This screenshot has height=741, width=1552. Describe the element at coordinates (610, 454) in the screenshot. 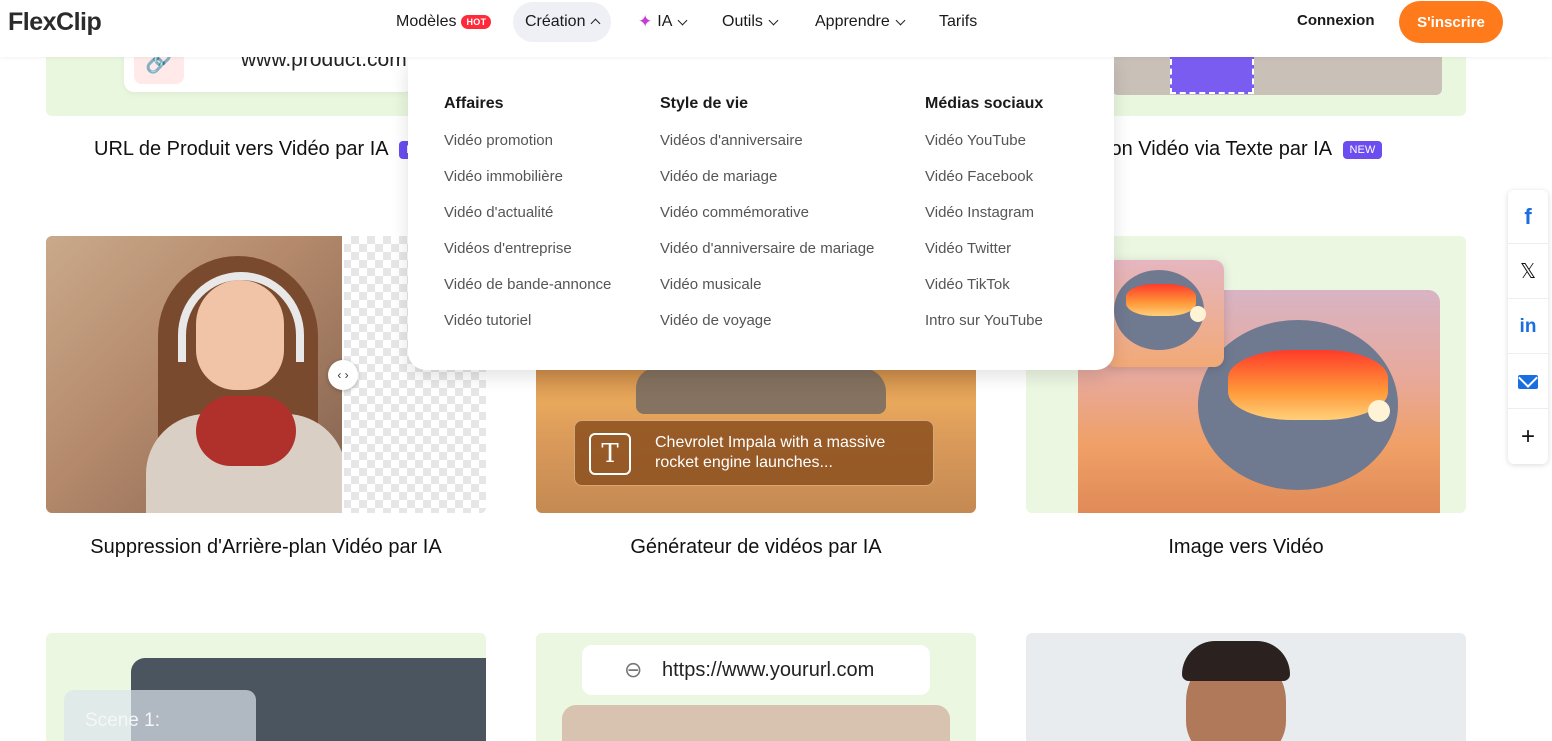

I see `text-icon: T` at that location.